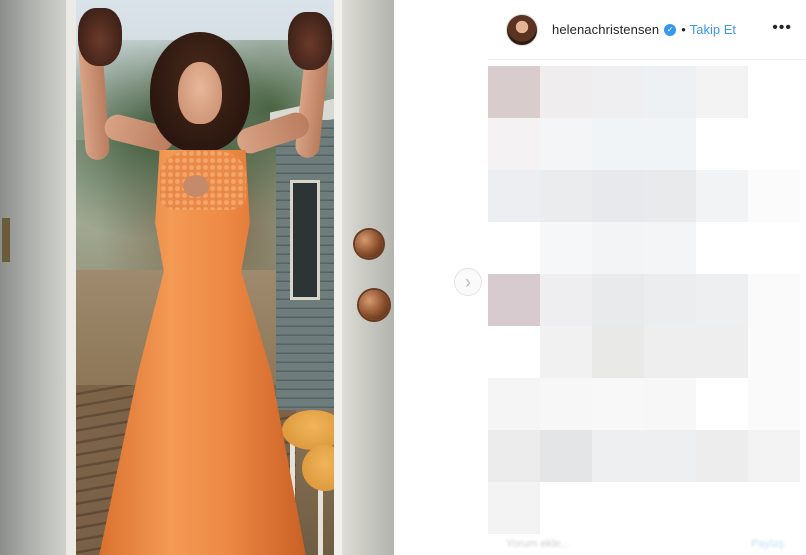 The height and width of the screenshot is (555, 806). What do you see at coordinates (670, 29) in the screenshot?
I see `verified-badge-icon: ✓` at bounding box center [670, 29].